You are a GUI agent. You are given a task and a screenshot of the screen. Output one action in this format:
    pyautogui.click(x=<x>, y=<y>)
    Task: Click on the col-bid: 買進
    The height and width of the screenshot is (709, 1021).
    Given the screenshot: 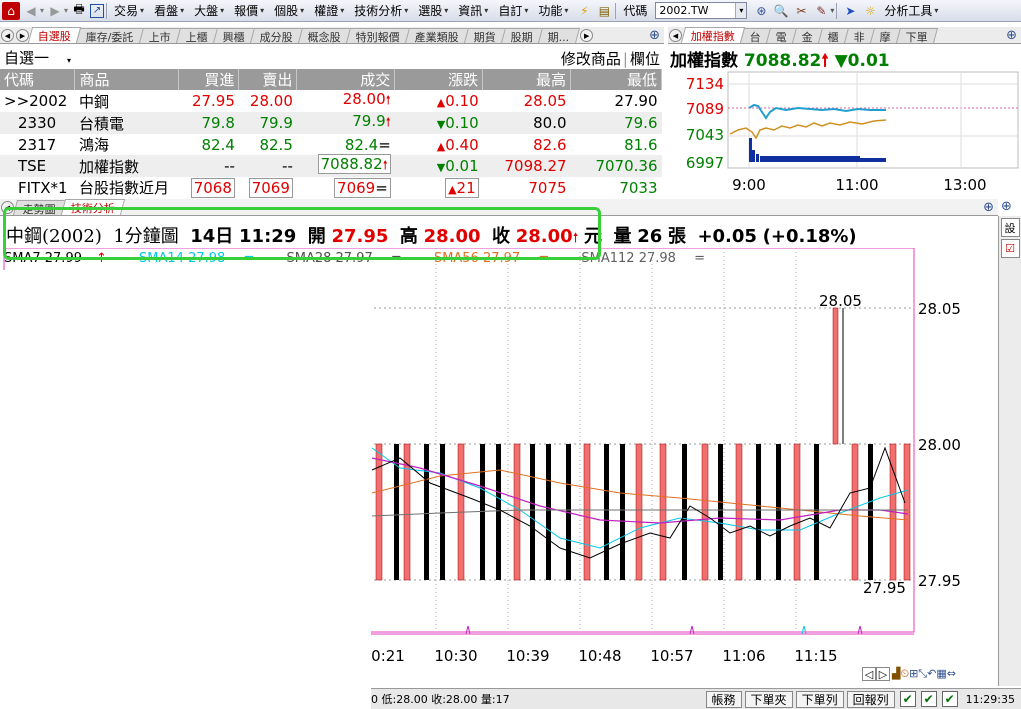 What is the action you would take?
    pyautogui.click(x=209, y=79)
    